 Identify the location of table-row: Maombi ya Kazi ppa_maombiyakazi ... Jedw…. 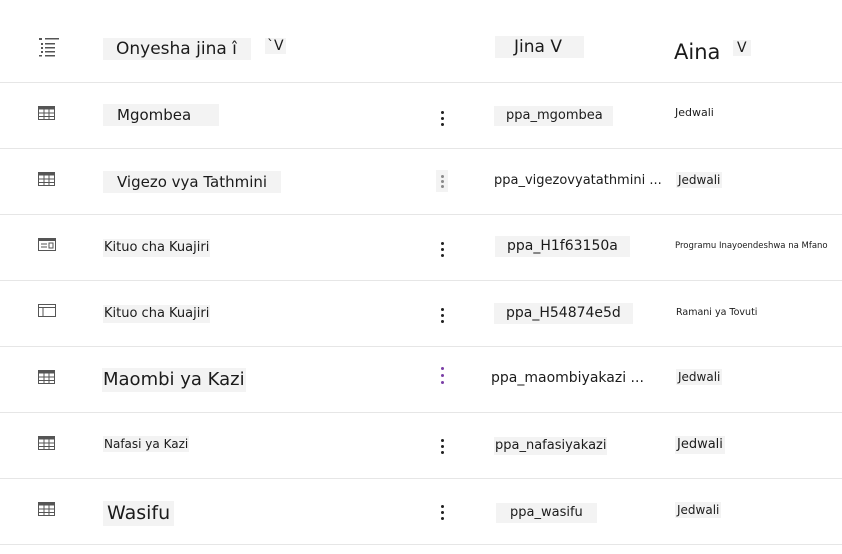
(421, 379).